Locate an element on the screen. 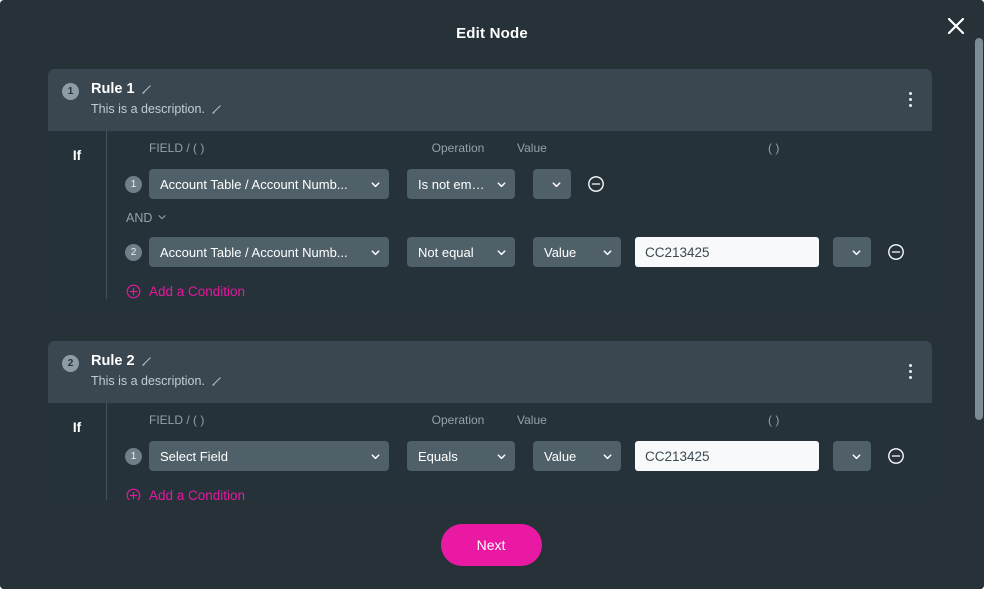  rule-header: 2 Rule 2 This is a description. is located at coordinates (490, 372).